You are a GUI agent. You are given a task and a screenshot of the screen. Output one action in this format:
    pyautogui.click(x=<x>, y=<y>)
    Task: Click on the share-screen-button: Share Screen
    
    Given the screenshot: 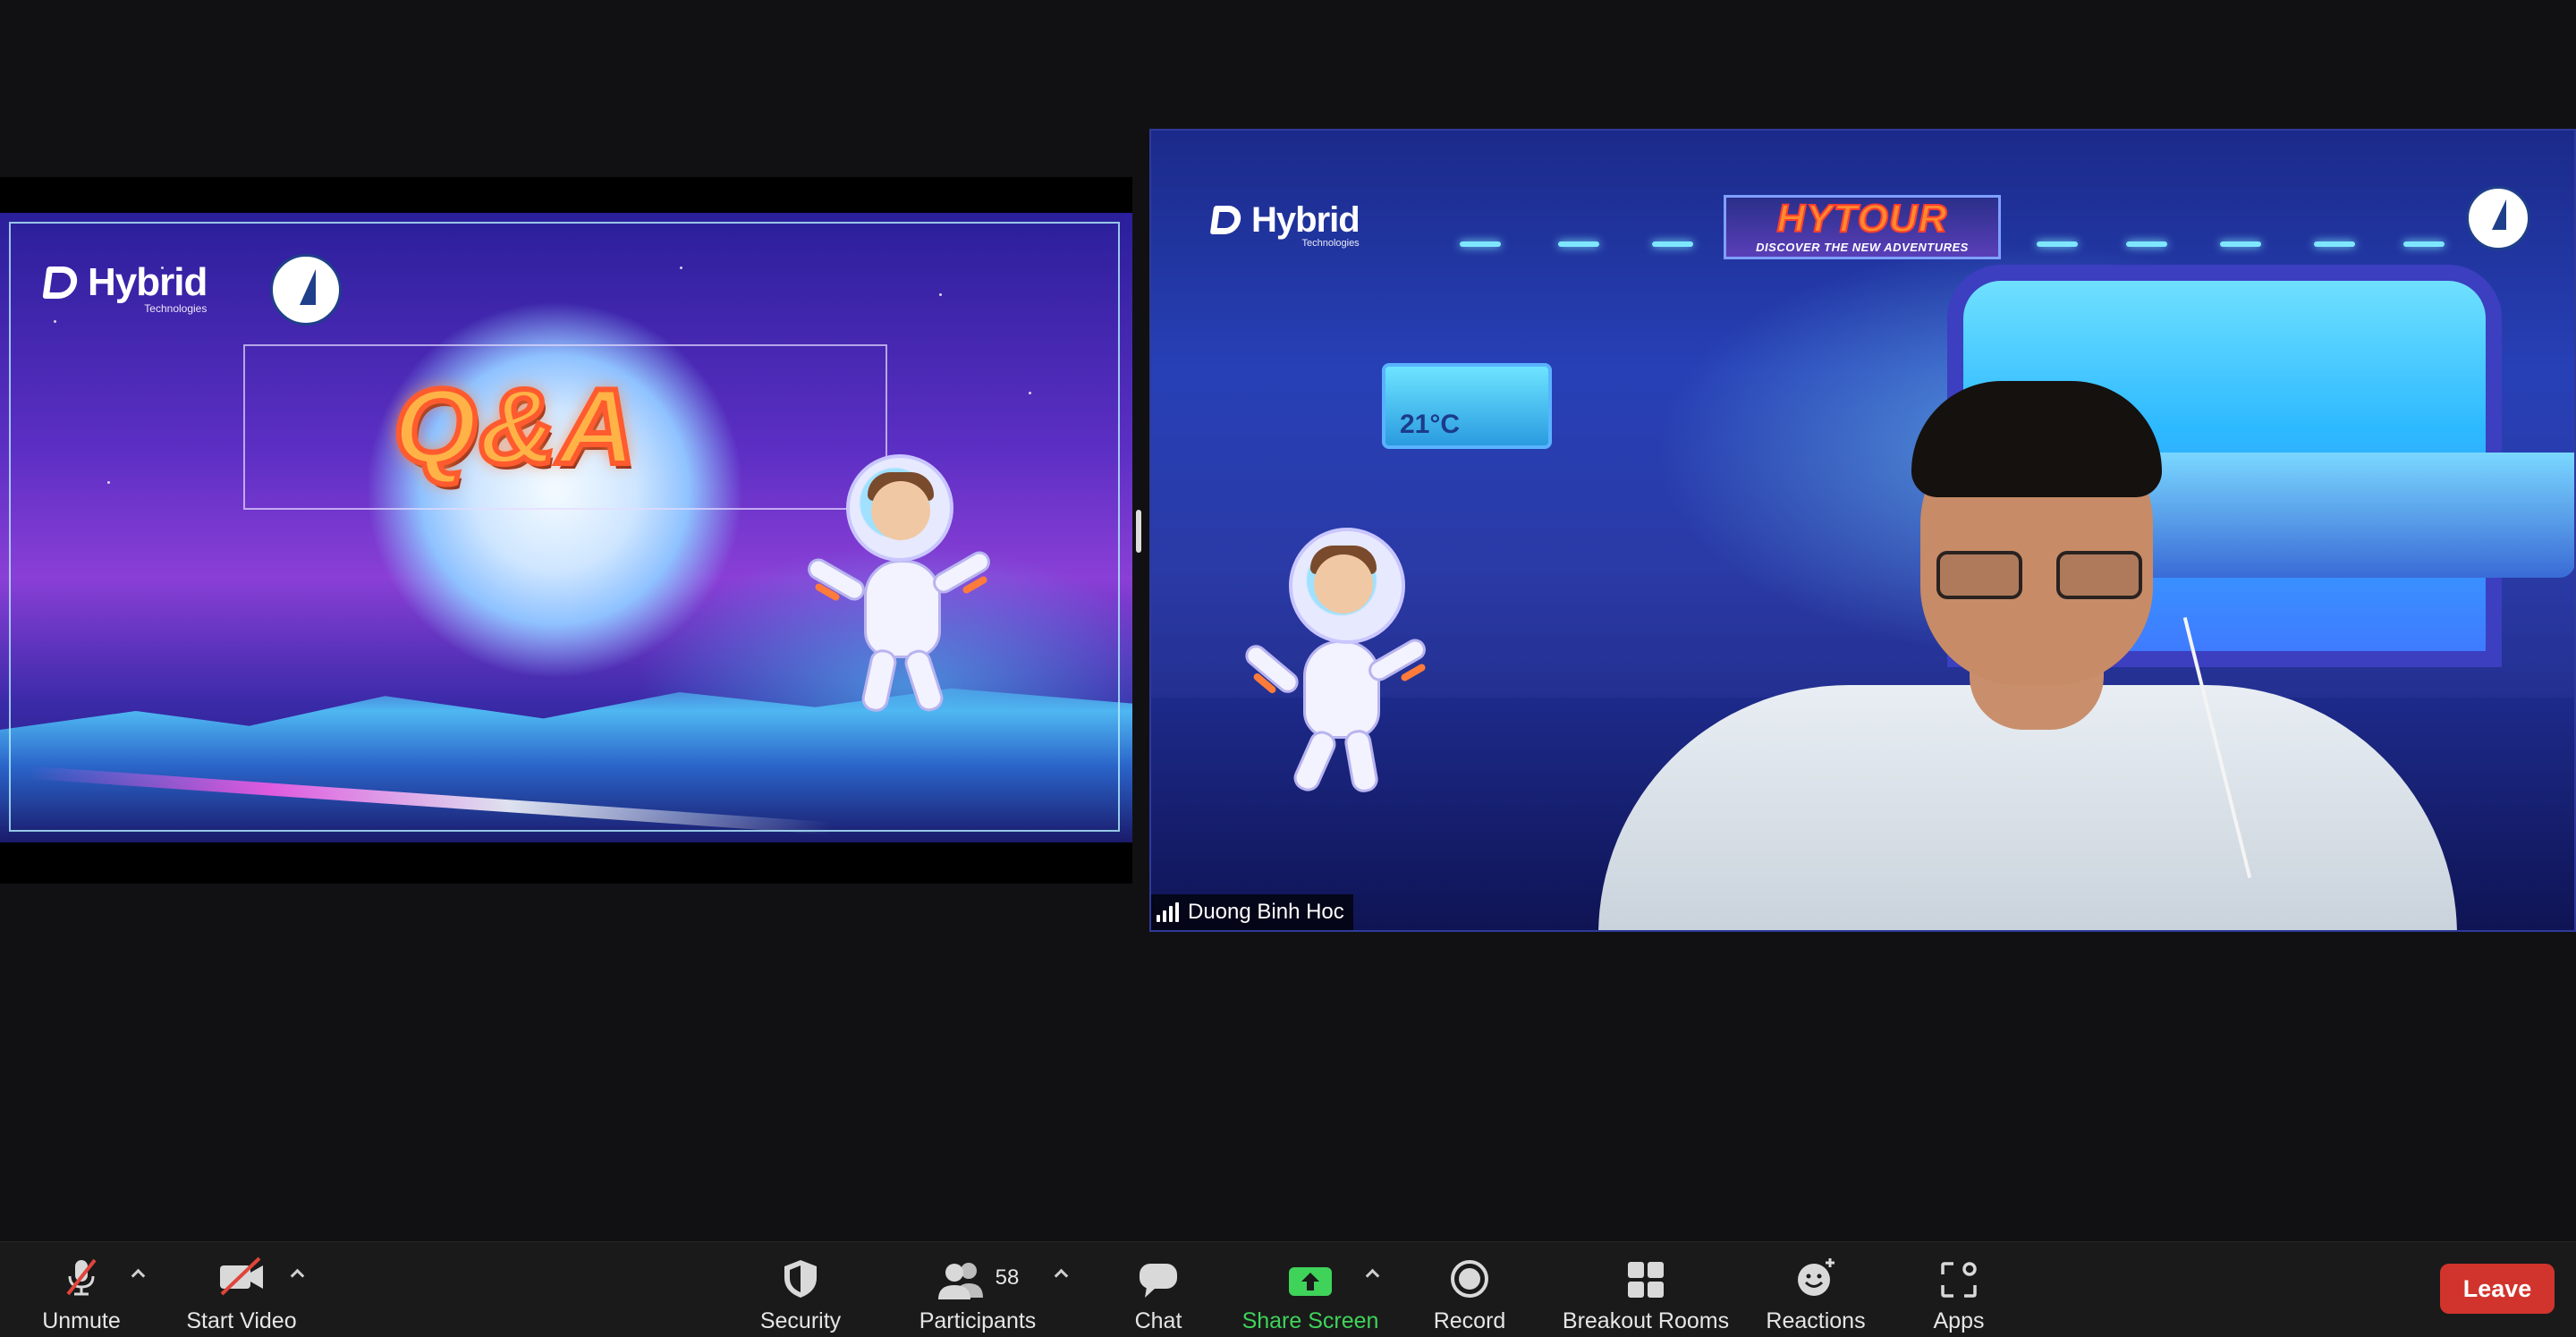 What is the action you would take?
    pyautogui.click(x=1310, y=1289)
    